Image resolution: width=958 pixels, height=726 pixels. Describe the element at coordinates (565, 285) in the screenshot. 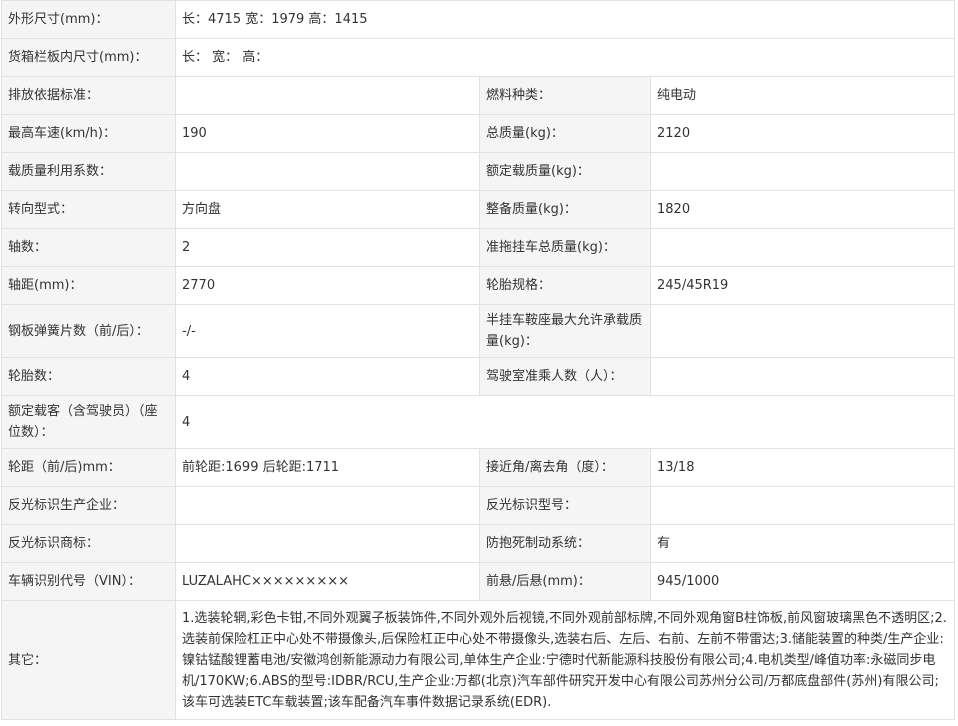

I see `spec-label: 轮胎规格：` at that location.